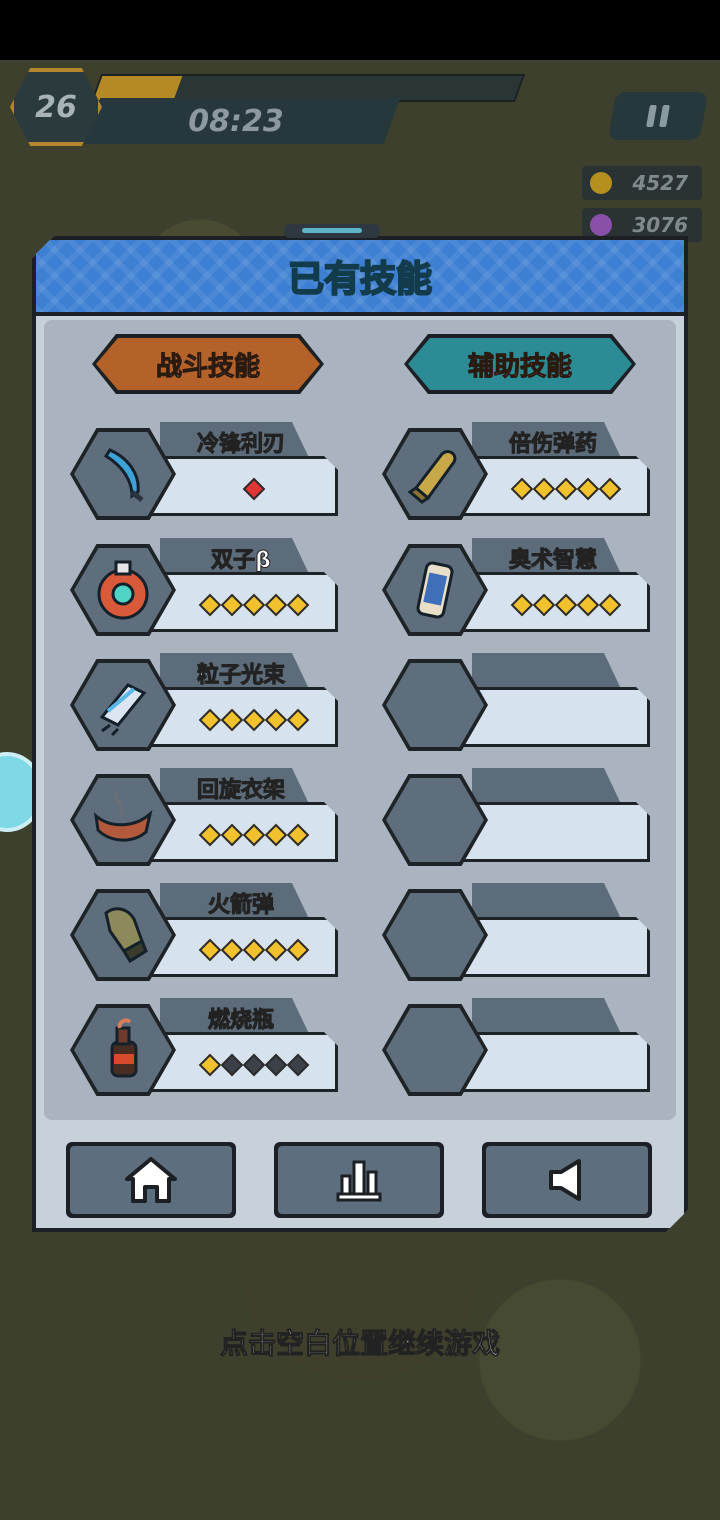  Describe the element at coordinates (240, 445) in the screenshot. I see `skill-name: 冷锋利刃` at that location.